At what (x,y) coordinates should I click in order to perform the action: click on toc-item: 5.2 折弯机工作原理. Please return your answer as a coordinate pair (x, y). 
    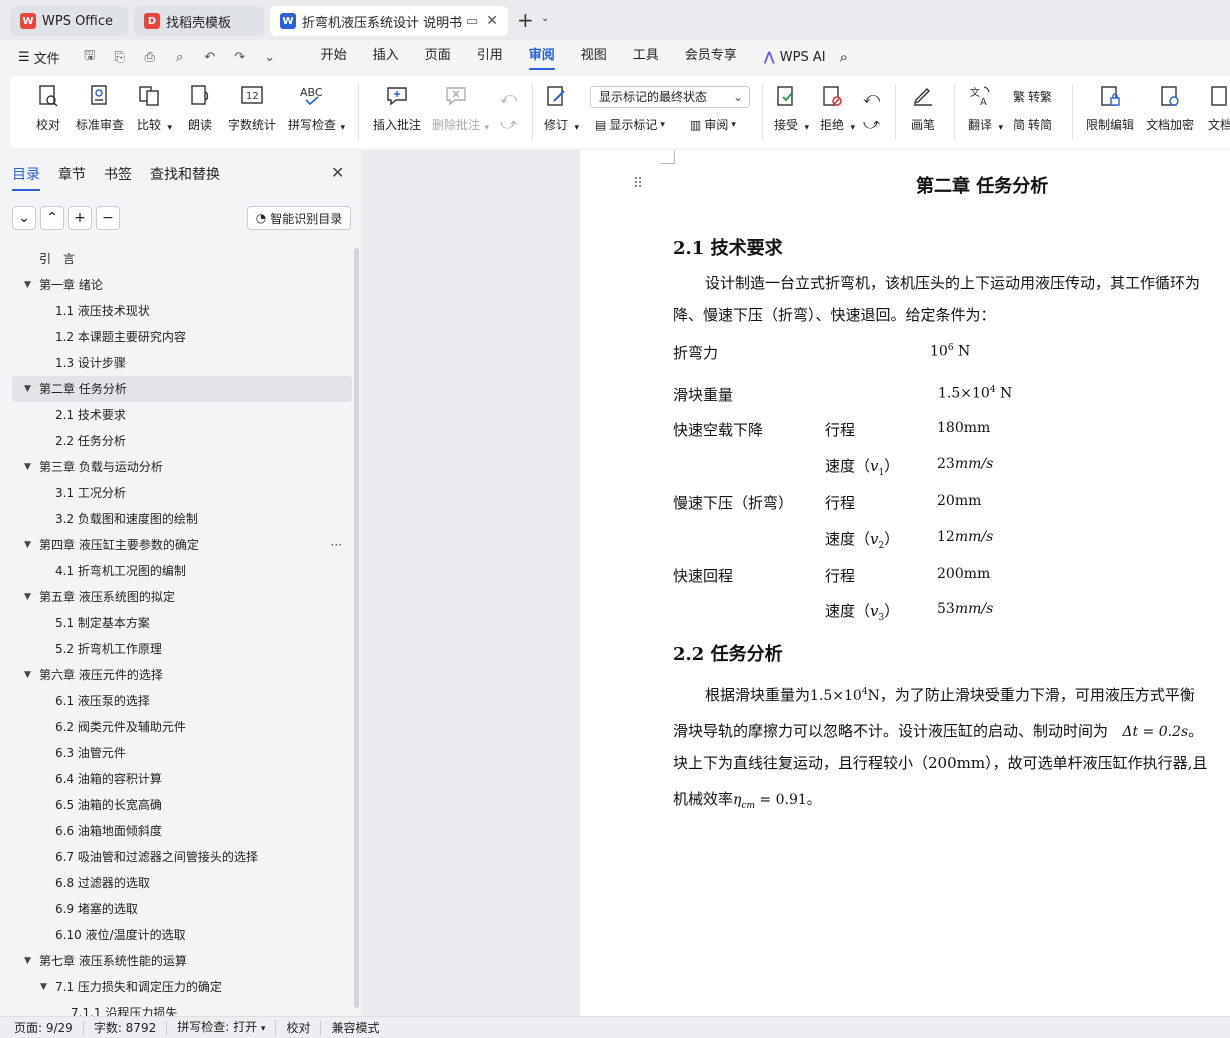
    Looking at the image, I should click on (182, 649).